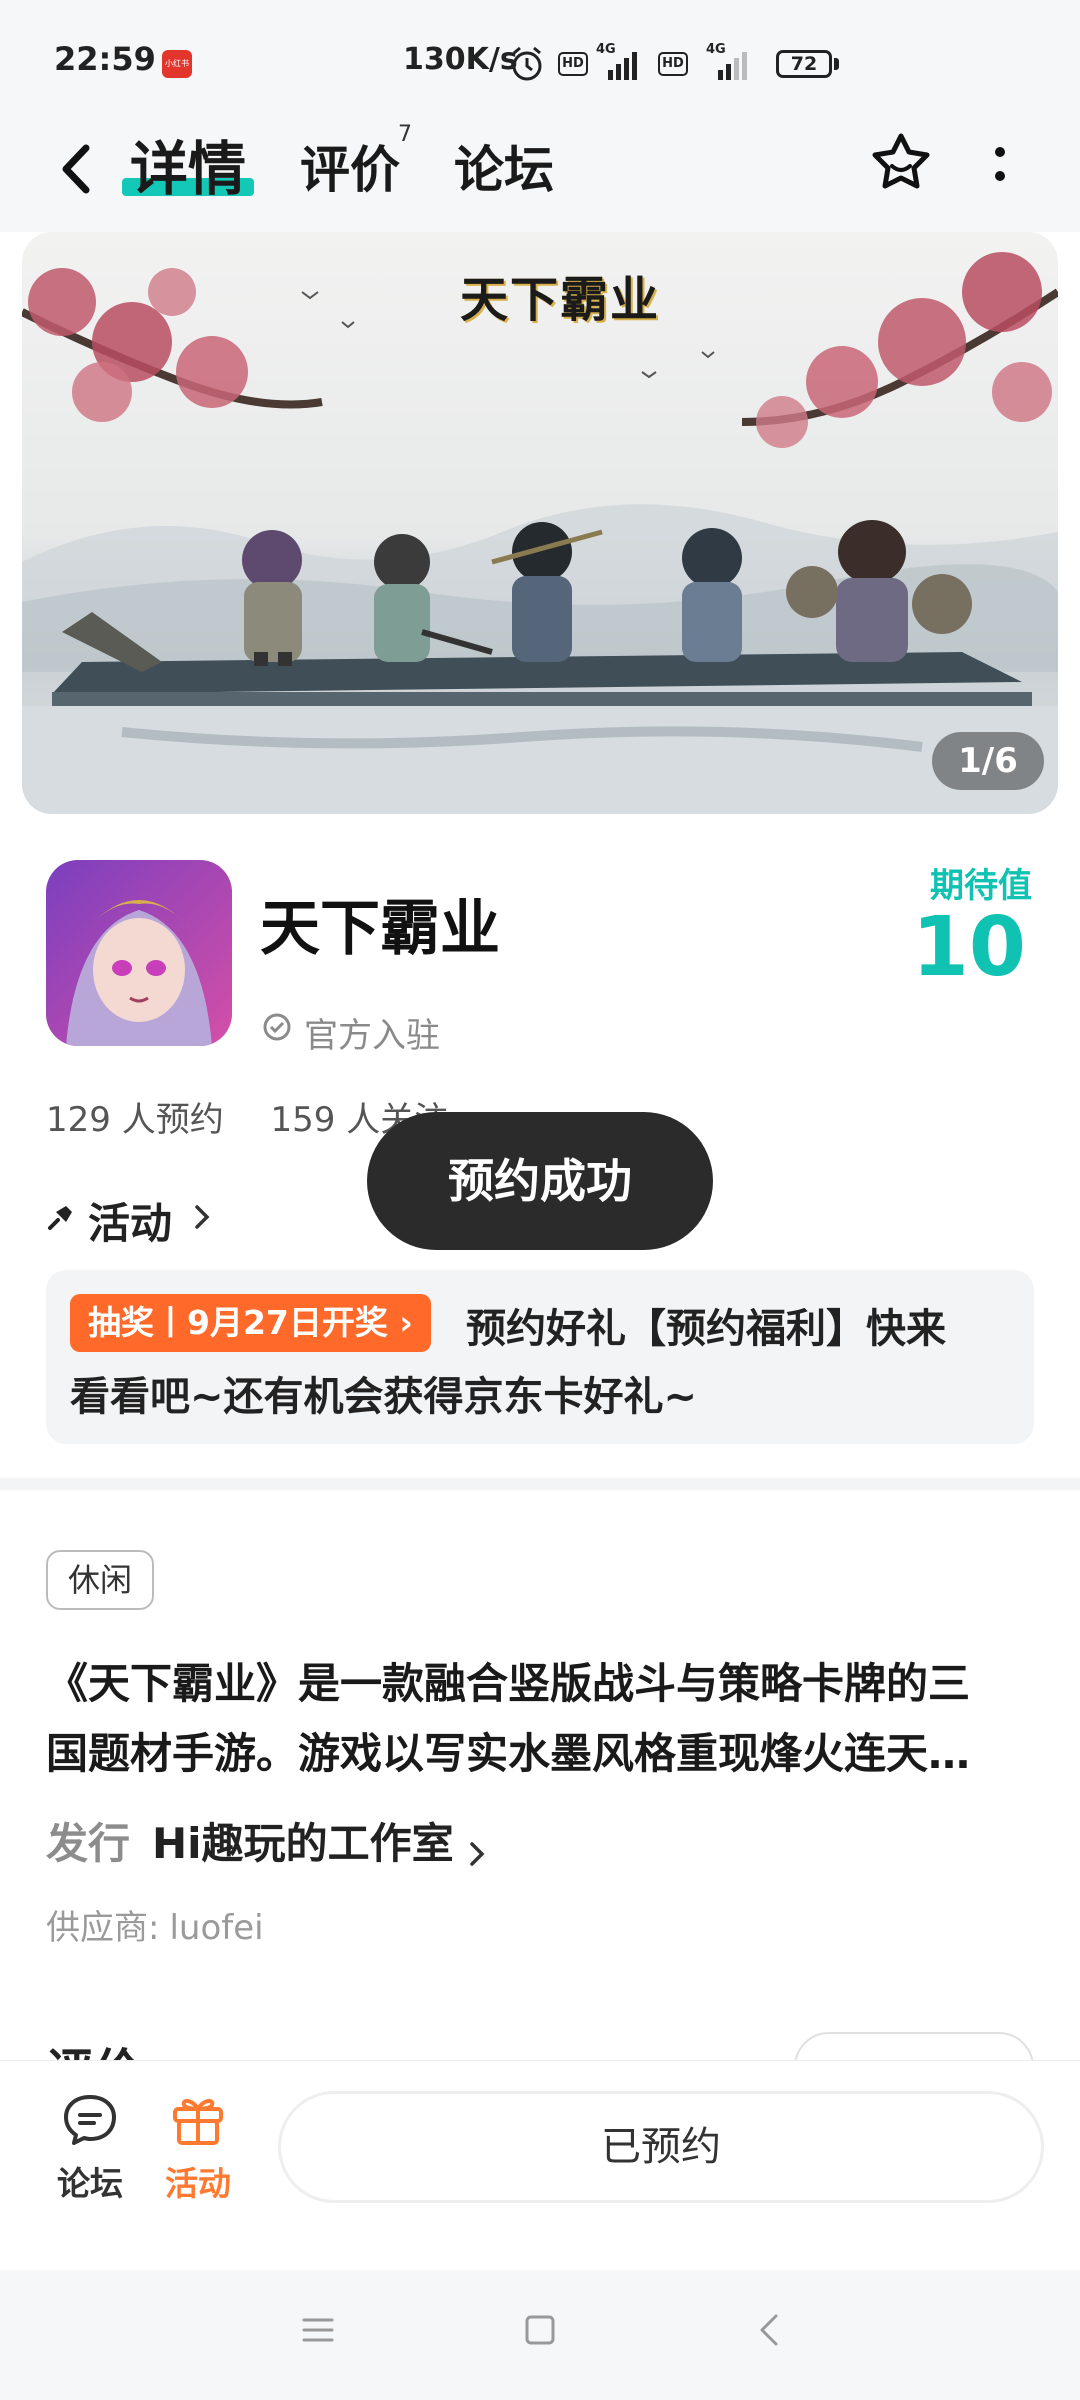 This screenshot has width=1080, height=2400. I want to click on verified-check-icon, so click(277, 1027).